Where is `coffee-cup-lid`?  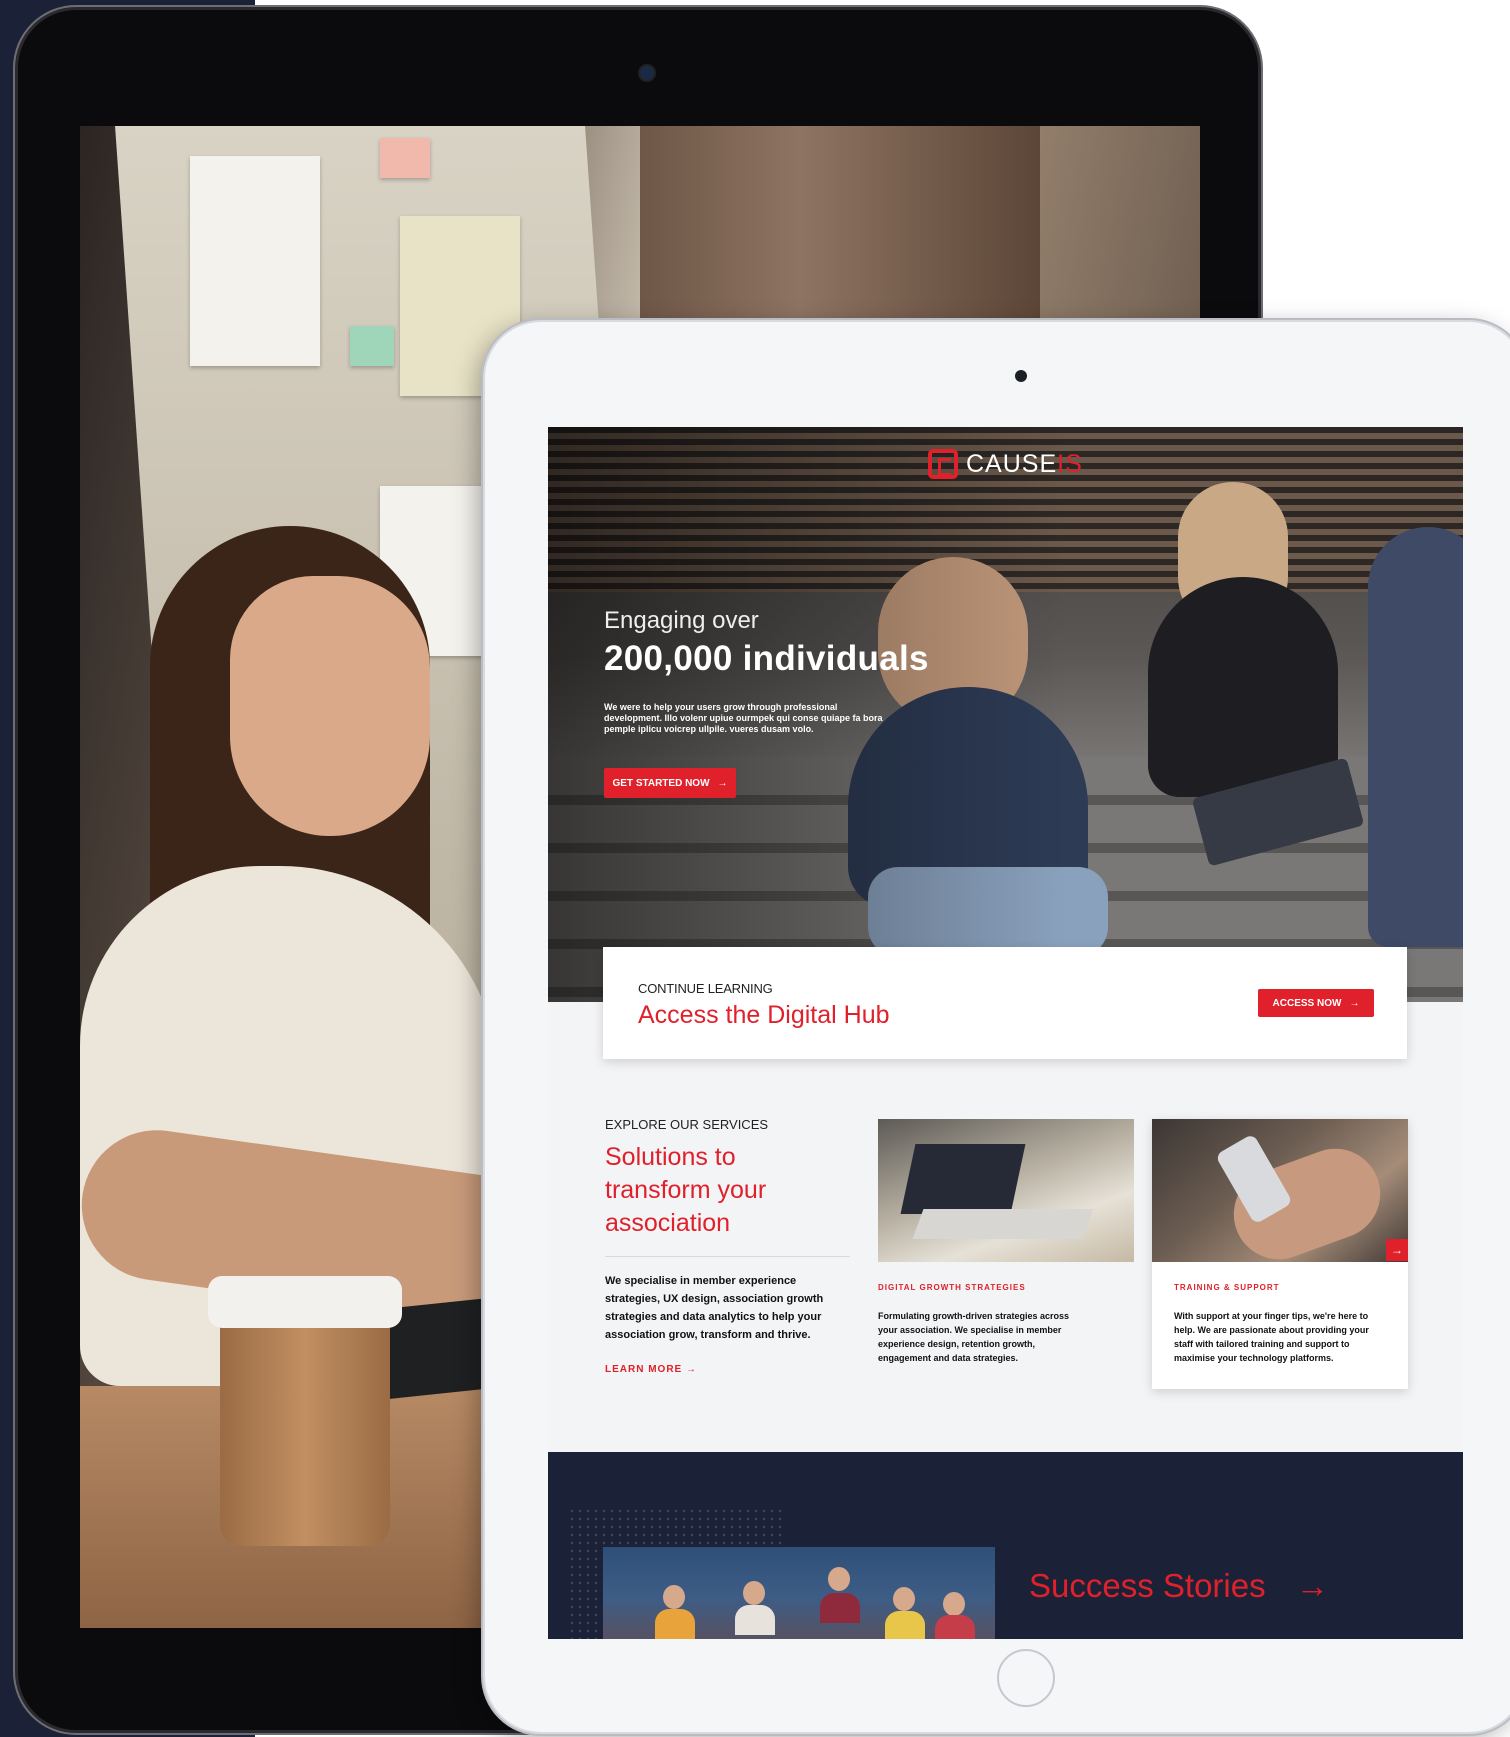 coffee-cup-lid is located at coordinates (305, 1302).